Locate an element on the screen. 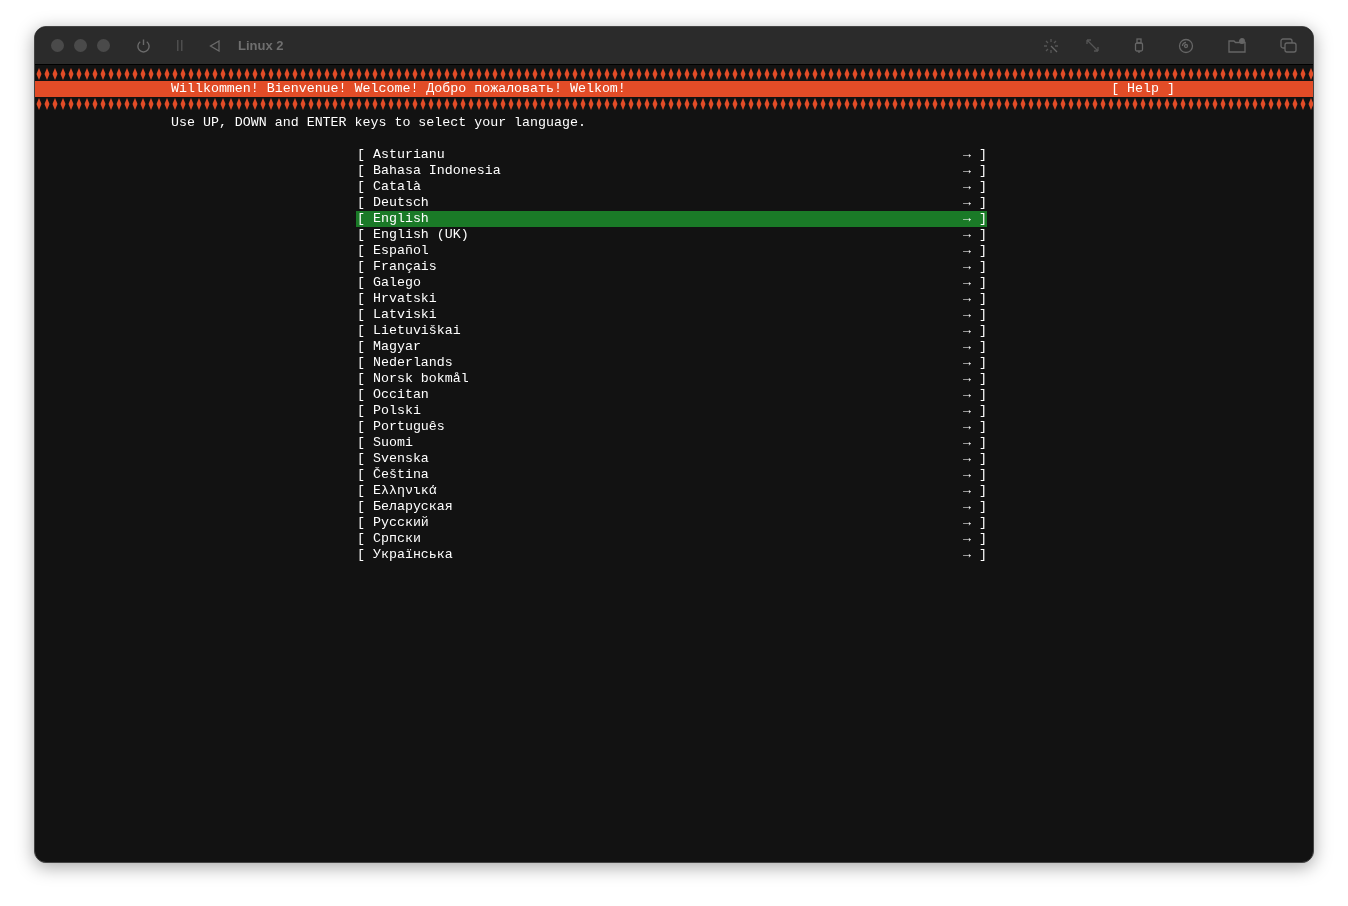  welcome-text: Willkommen! Bienvenue! Welcome! Добро пожаловать! Welkom! is located at coordinates (398, 89).